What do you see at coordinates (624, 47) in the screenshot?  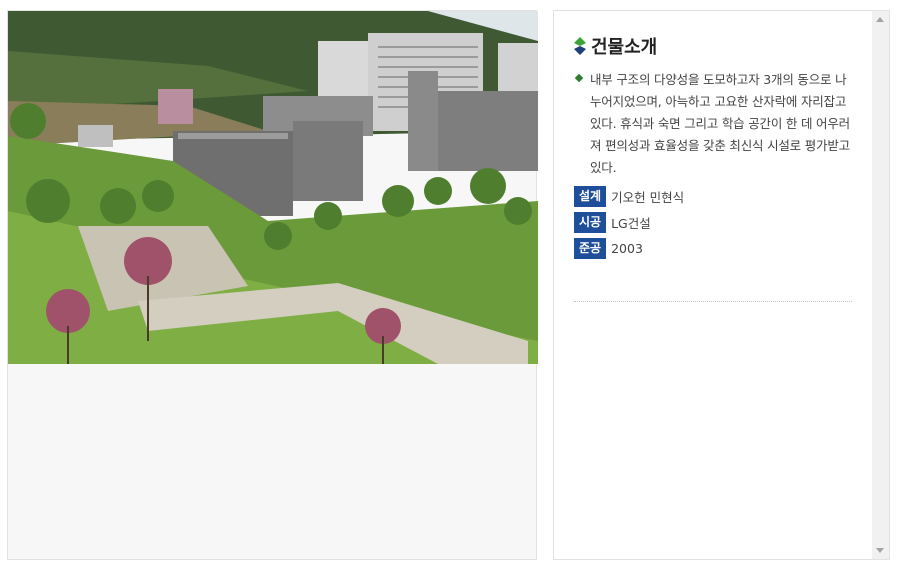 I see `page-title: 건물소개` at bounding box center [624, 47].